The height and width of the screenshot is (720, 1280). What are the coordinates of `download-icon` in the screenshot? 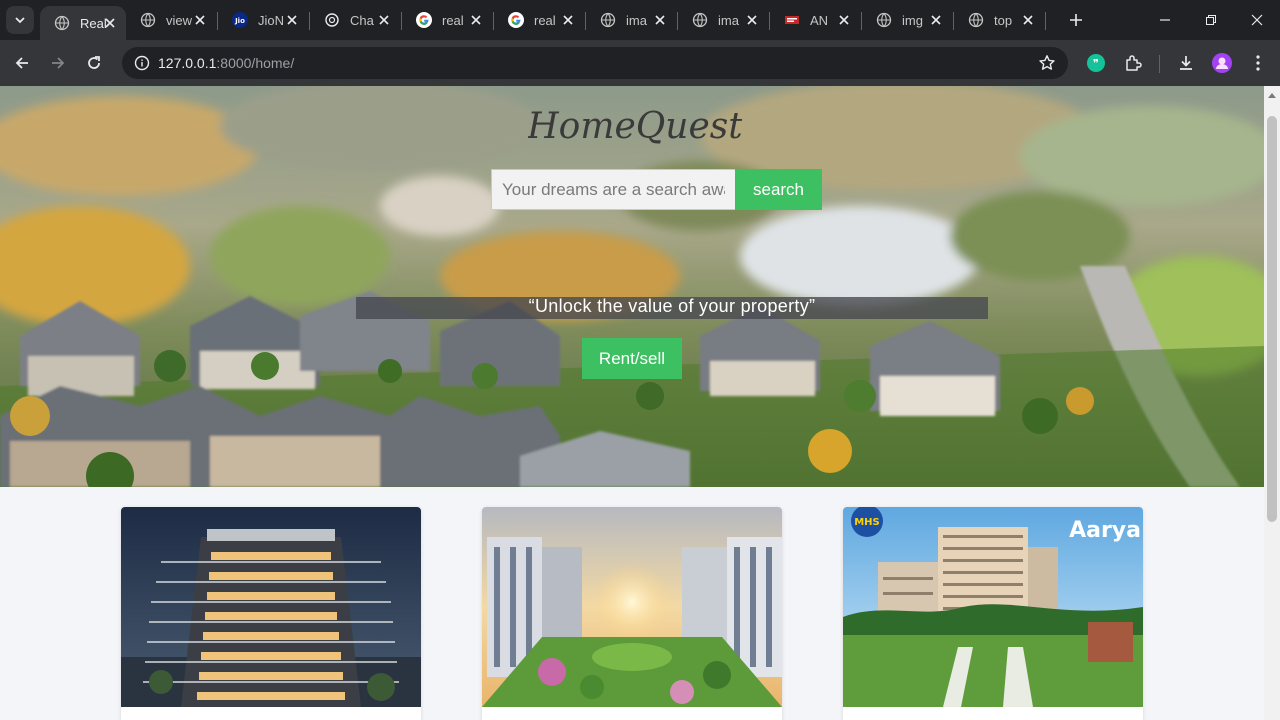 It's located at (1186, 63).